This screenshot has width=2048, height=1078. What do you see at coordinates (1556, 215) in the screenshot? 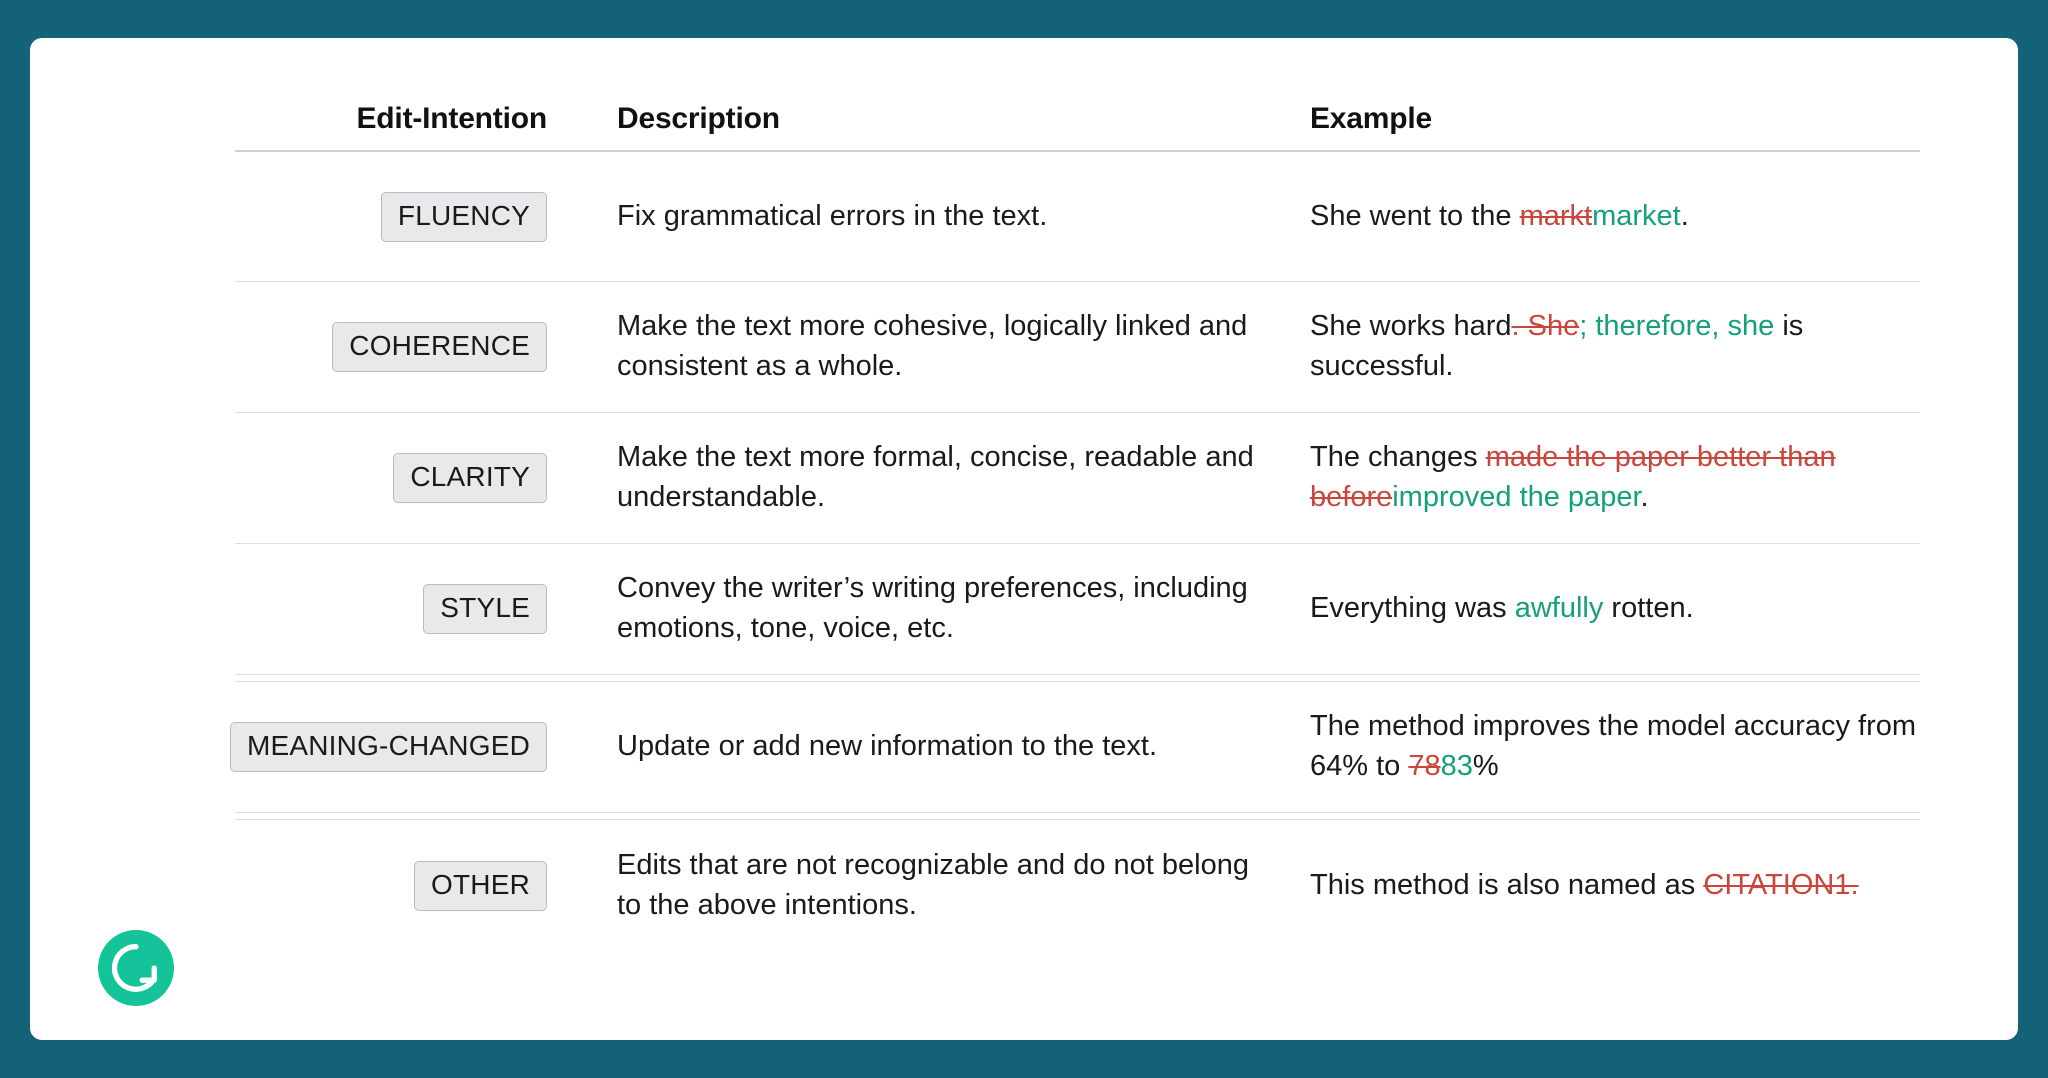
I see `deleted-text: markt` at bounding box center [1556, 215].